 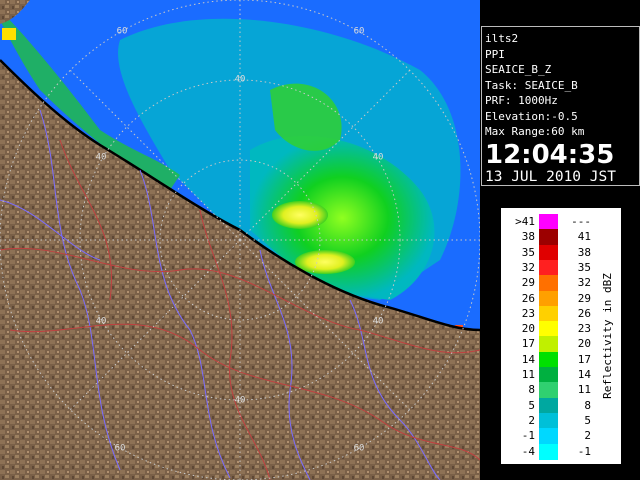 What do you see at coordinates (550, 154) in the screenshot?
I see `scan-time: 12:04:35` at bounding box center [550, 154].